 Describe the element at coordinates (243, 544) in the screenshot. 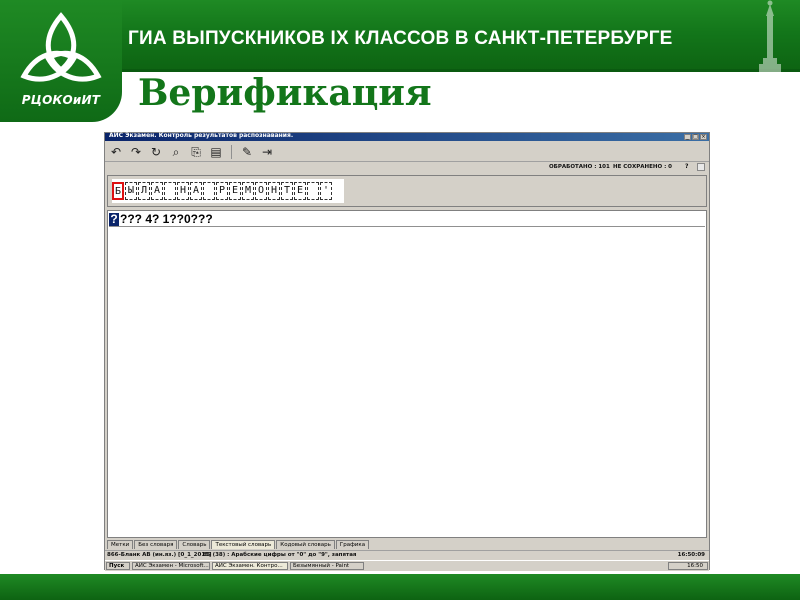

I see `tab-3: Текстовый словарь` at that location.